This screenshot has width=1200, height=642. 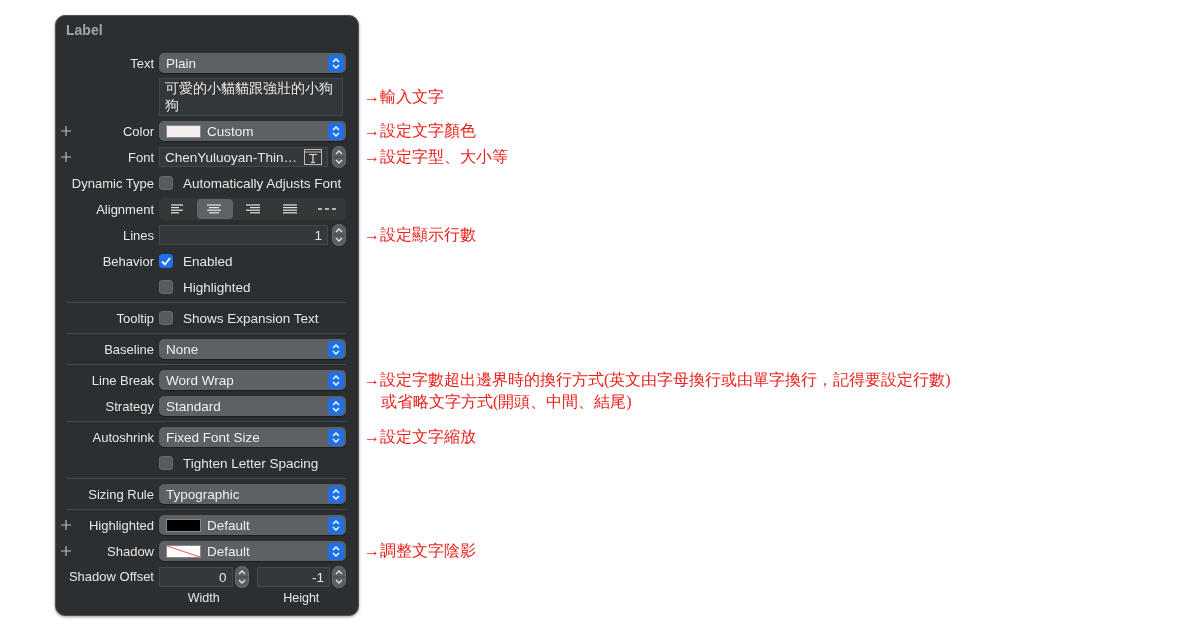 I want to click on field-label: Line Break, so click(x=122, y=380).